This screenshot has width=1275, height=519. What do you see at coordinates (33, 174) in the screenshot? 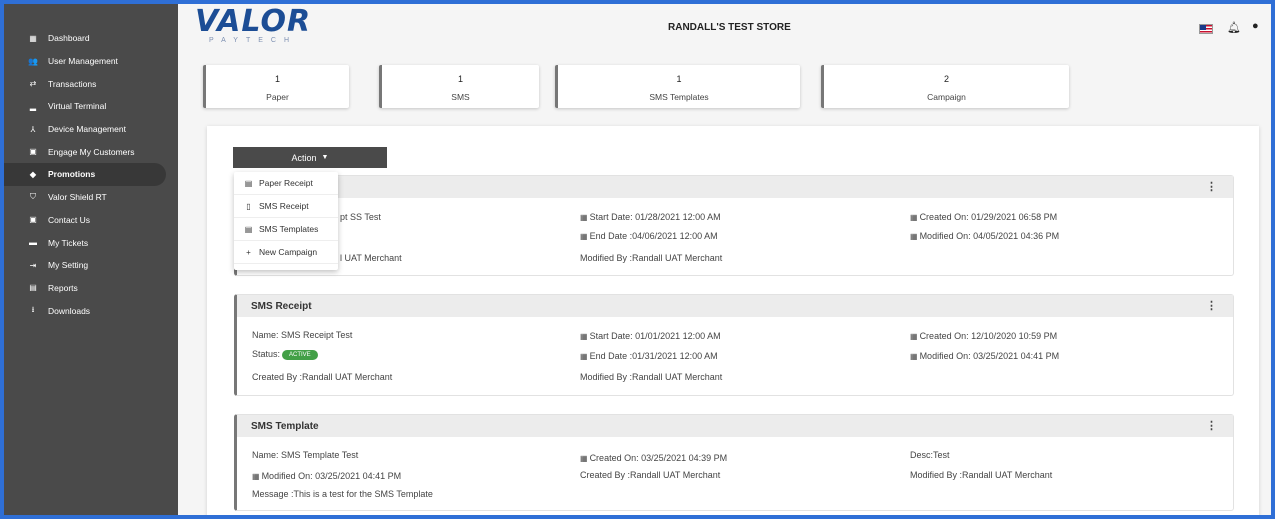
I see `tag-icon: ◆` at bounding box center [33, 174].